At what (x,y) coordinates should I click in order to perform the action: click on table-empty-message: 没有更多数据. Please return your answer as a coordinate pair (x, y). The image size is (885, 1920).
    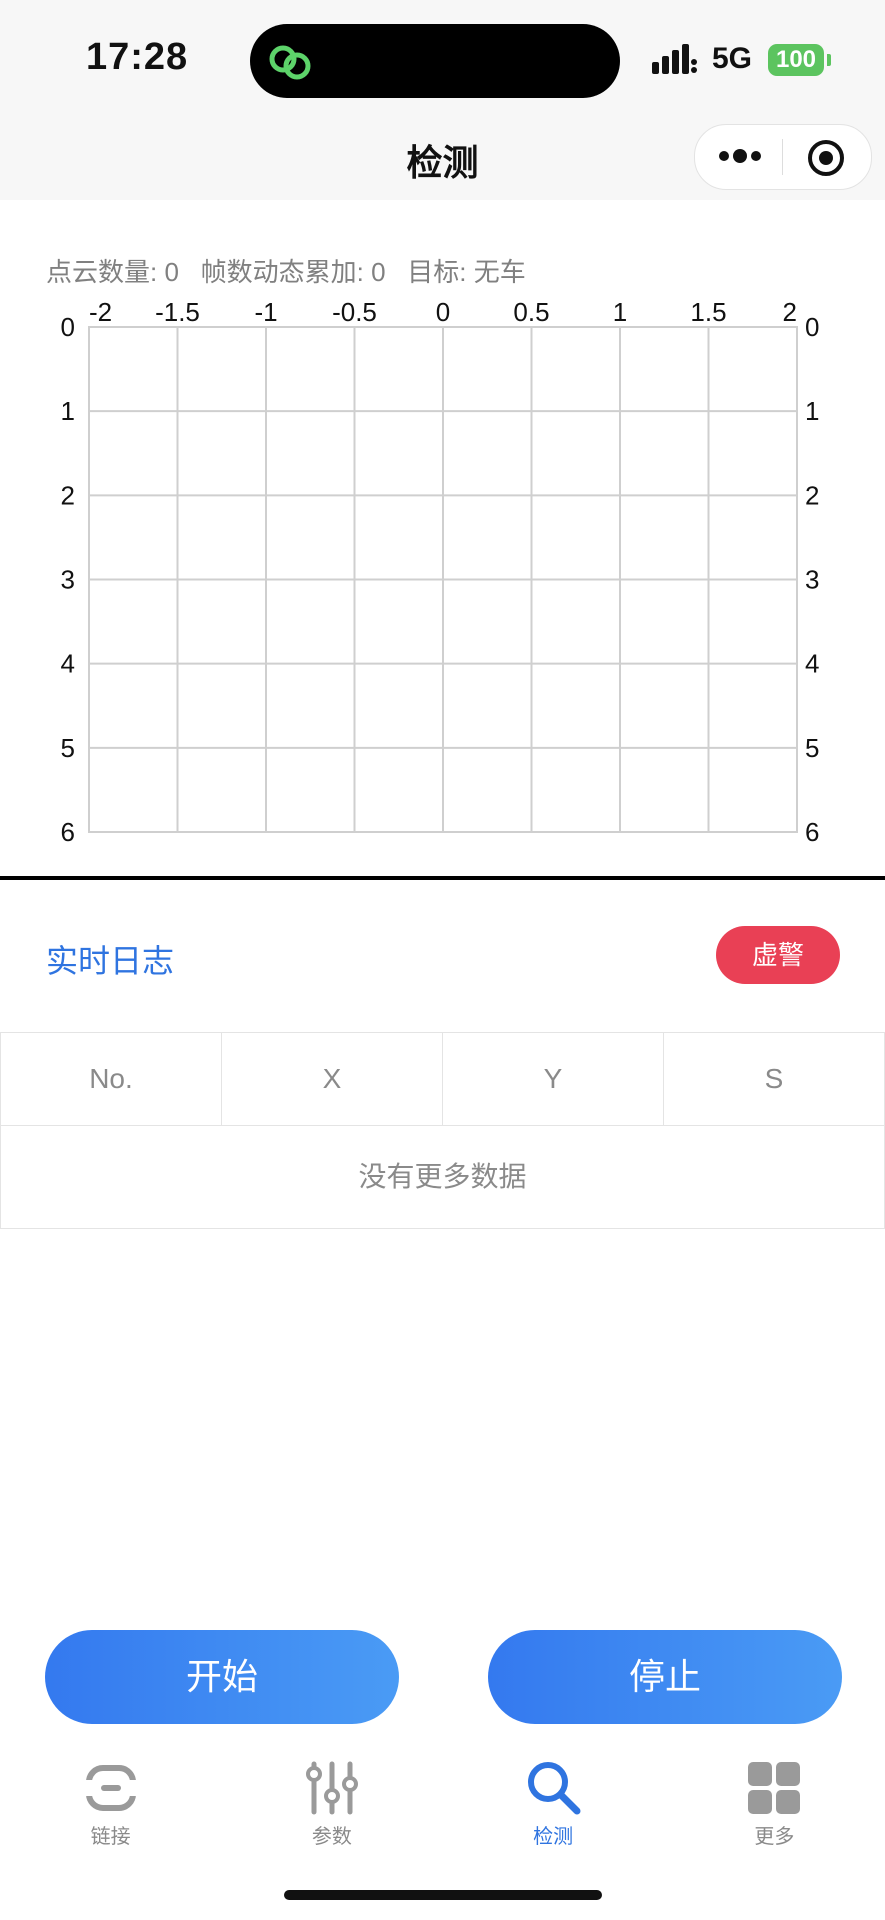
    Looking at the image, I should click on (442, 1177).